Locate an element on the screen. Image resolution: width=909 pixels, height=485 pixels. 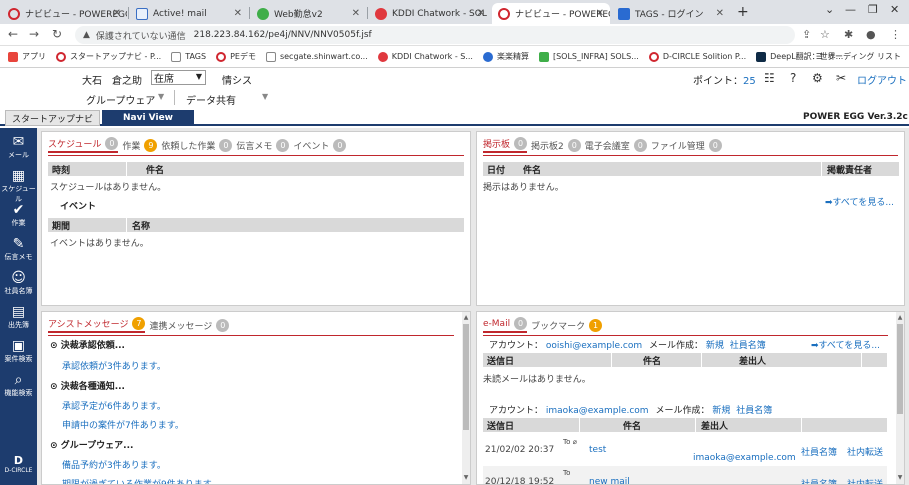
mail-scrollbar: ▲ ▼ is located at coordinates (900, 398).